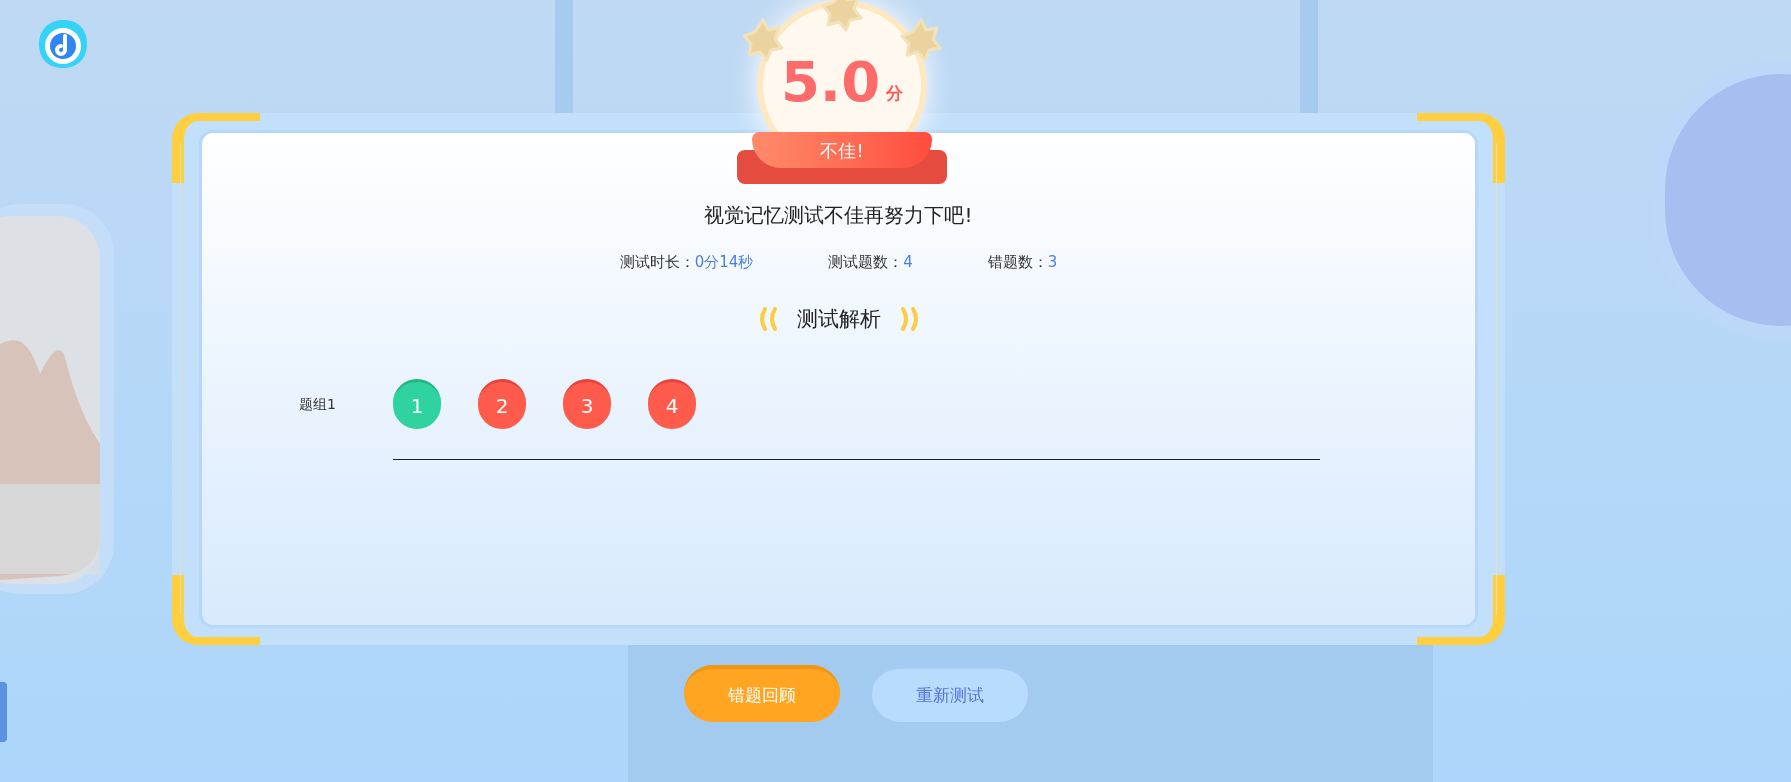 Image resolution: width=1791 pixels, height=782 pixels. I want to click on question-button: 3, so click(587, 404).